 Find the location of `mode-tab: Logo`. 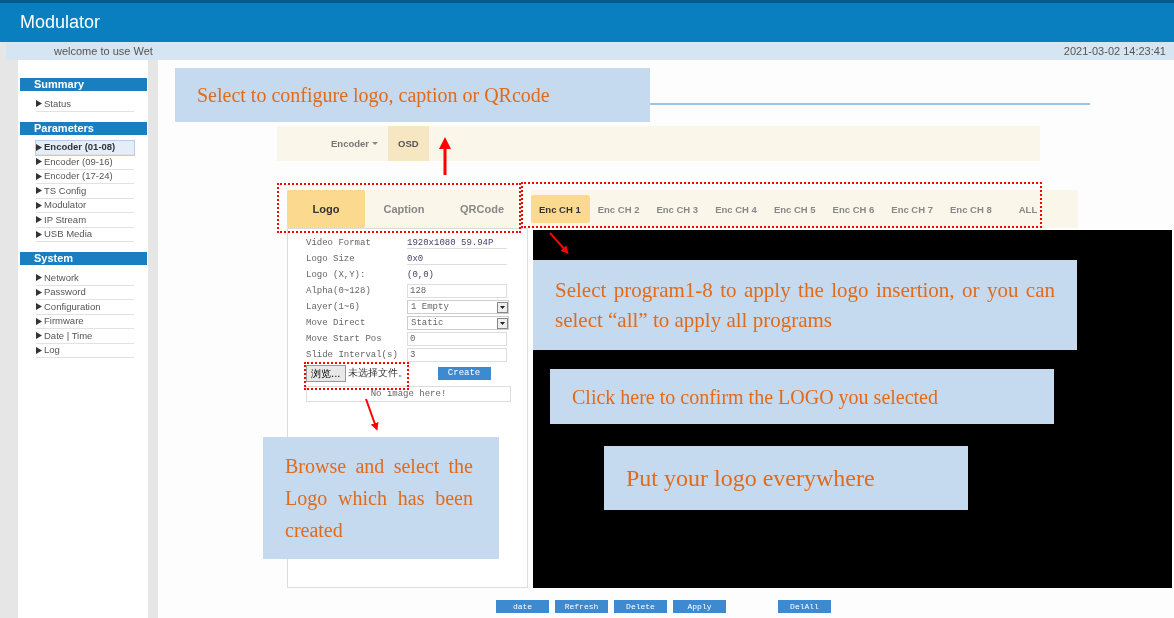

mode-tab: Logo is located at coordinates (326, 209).